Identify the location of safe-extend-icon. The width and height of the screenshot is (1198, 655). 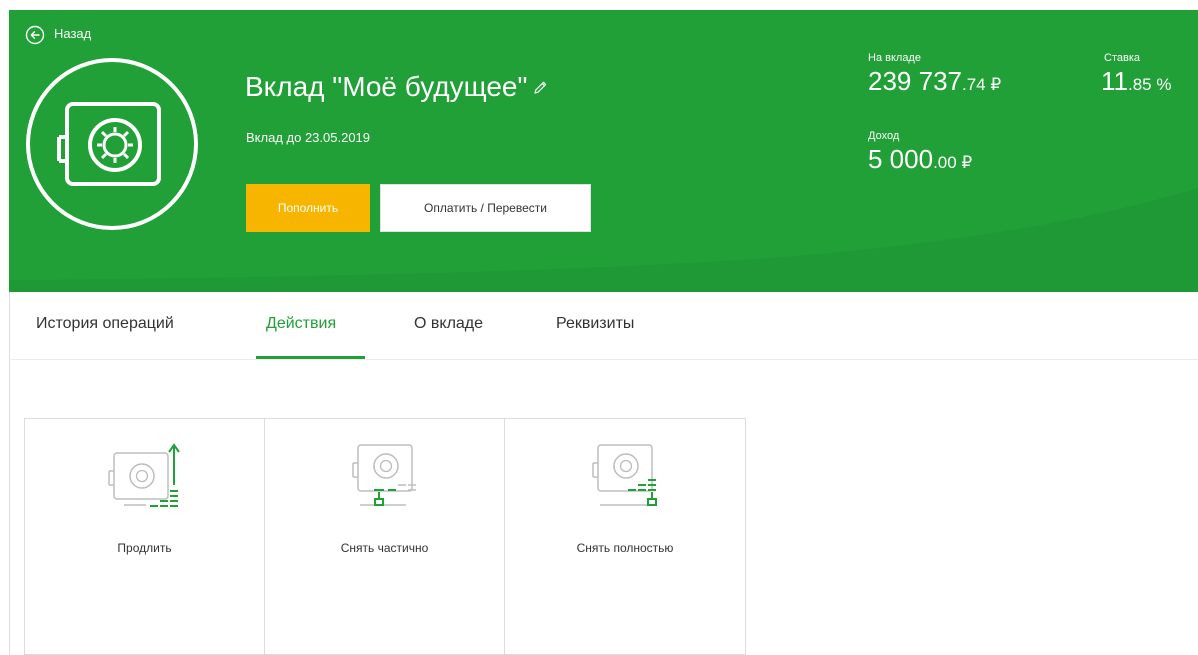
(144, 475).